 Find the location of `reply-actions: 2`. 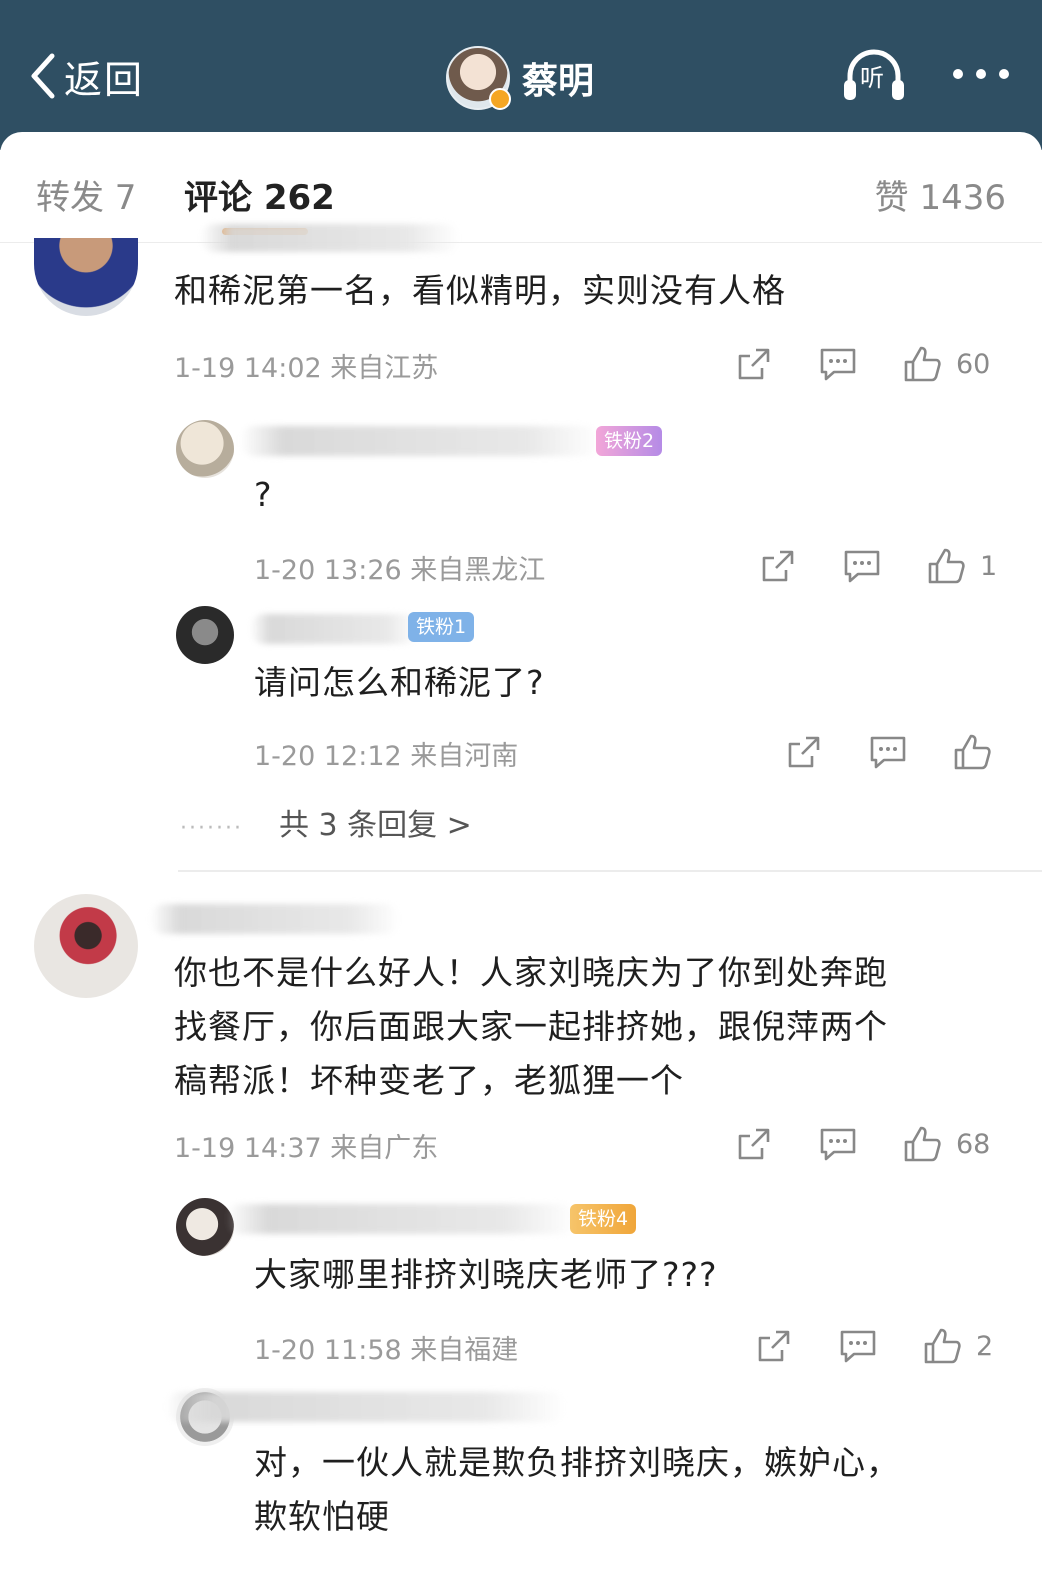

reply-actions: 2 is located at coordinates (874, 1346).